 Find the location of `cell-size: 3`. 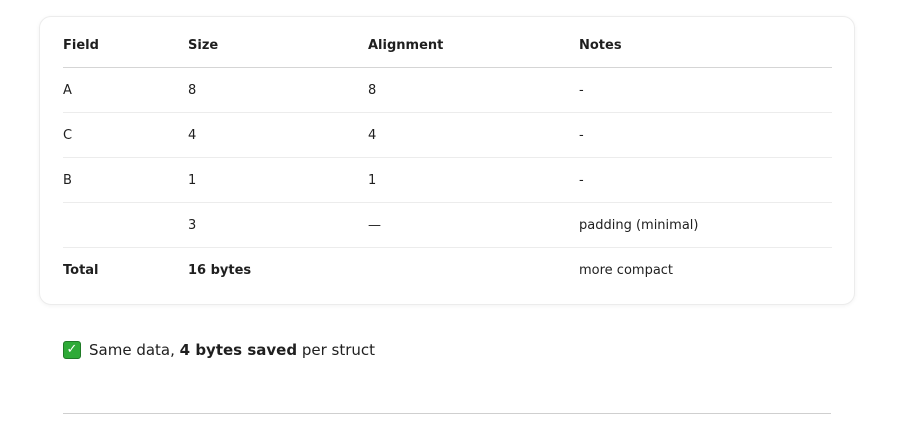

cell-size: 3 is located at coordinates (278, 225).